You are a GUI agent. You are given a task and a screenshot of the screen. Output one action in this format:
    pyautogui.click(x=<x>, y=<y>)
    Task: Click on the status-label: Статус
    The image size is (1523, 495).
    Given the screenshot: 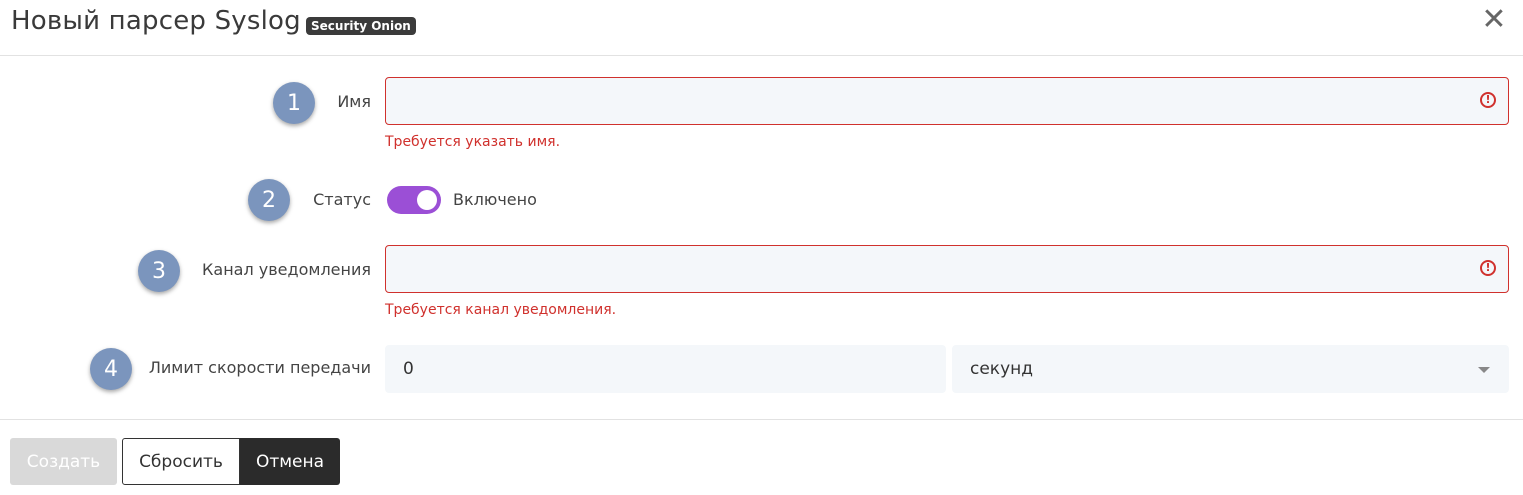 What is the action you would take?
    pyautogui.click(x=342, y=199)
    